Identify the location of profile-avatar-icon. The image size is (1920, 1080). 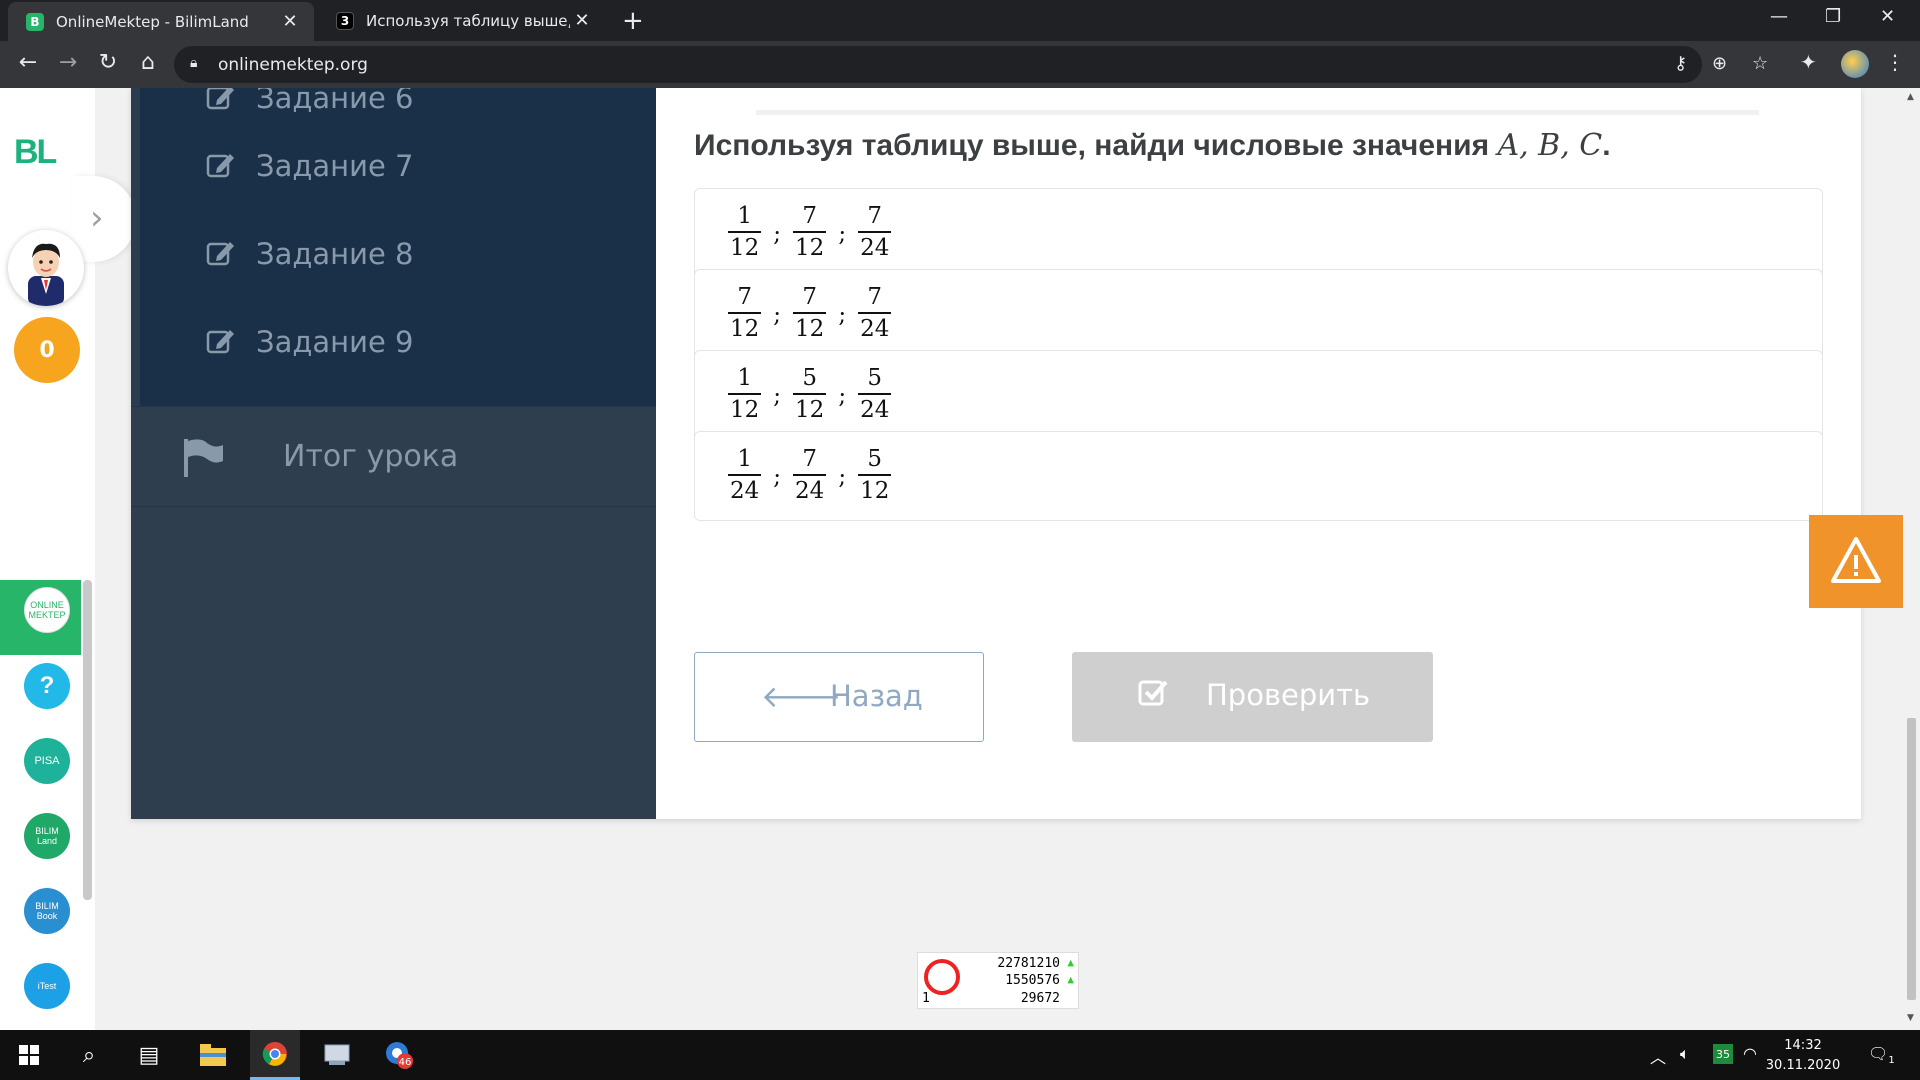
(1855, 64).